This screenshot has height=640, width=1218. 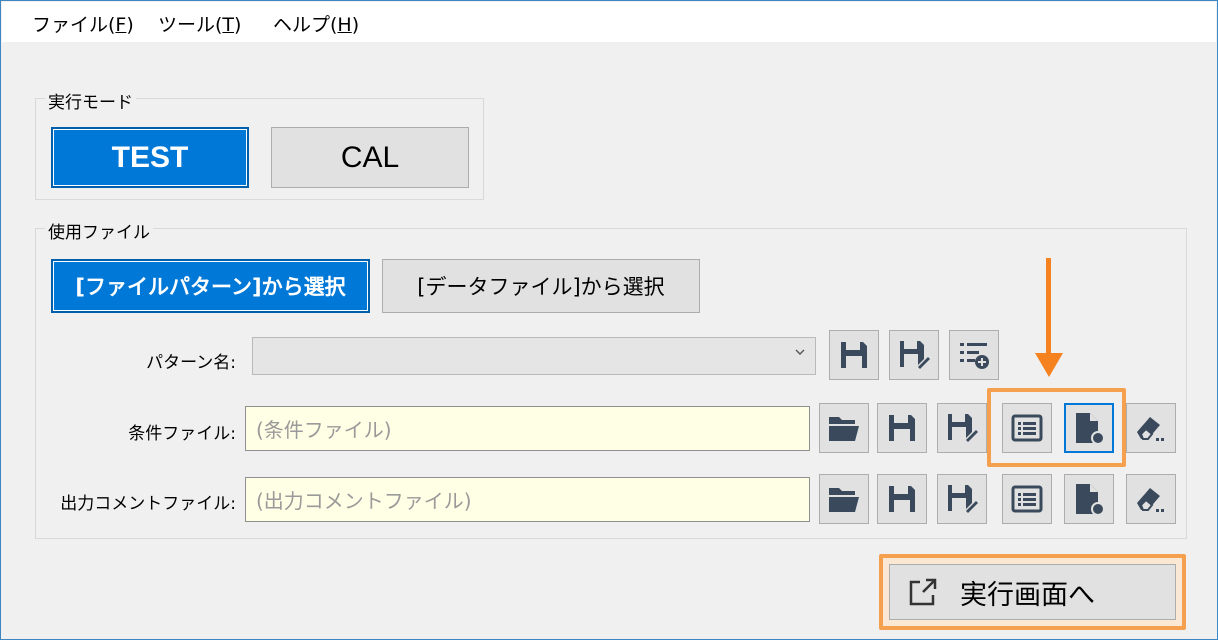 I want to click on menu-help: ヘルプ(H), so click(x=316, y=23).